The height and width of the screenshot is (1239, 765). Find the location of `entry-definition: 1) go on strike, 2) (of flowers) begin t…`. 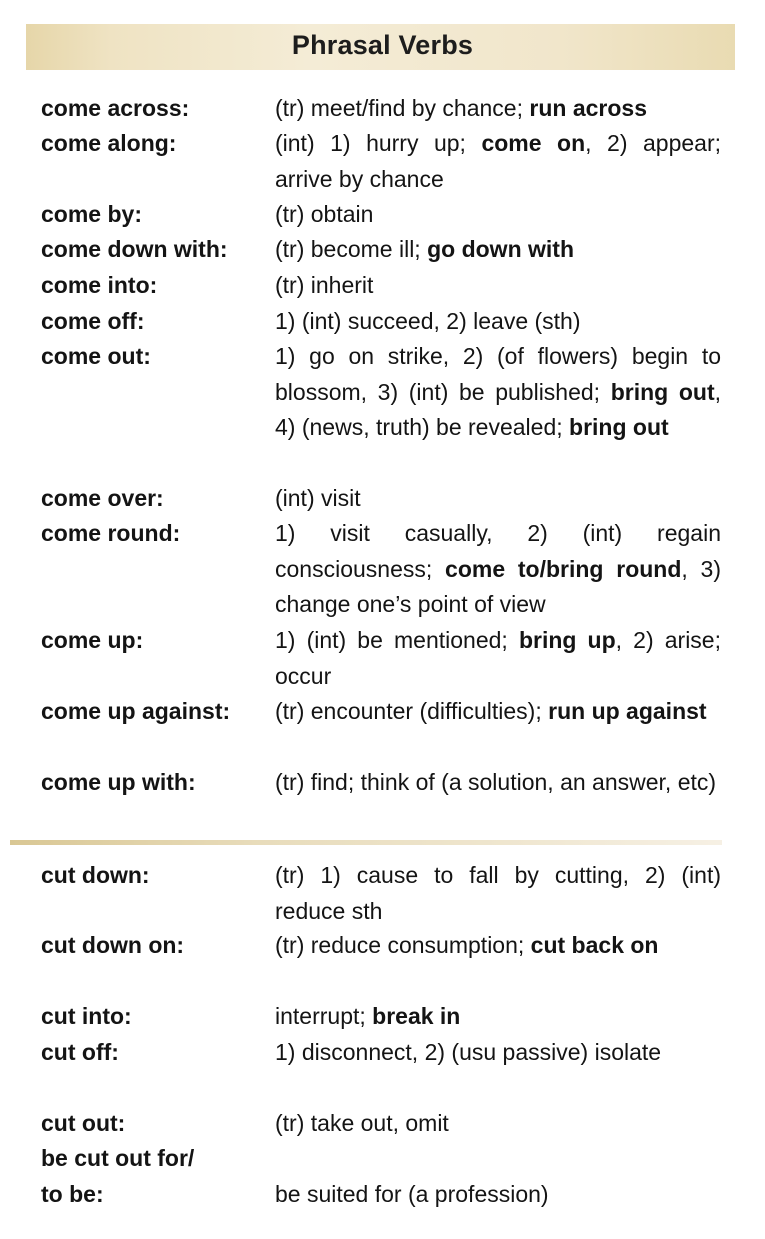

entry-definition: 1) go on strike, 2) (of flowers) begin t… is located at coordinates (498, 392).